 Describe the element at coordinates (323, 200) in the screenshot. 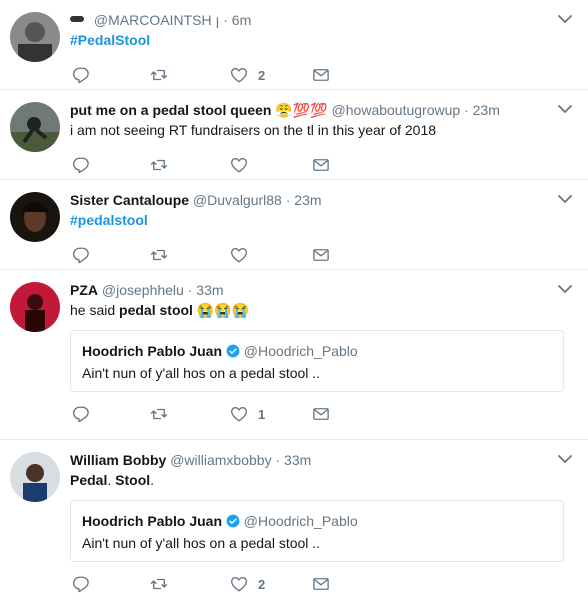

I see `tweet-header: Sister Cantaloupe @Duvalgurl88 · 23m` at that location.